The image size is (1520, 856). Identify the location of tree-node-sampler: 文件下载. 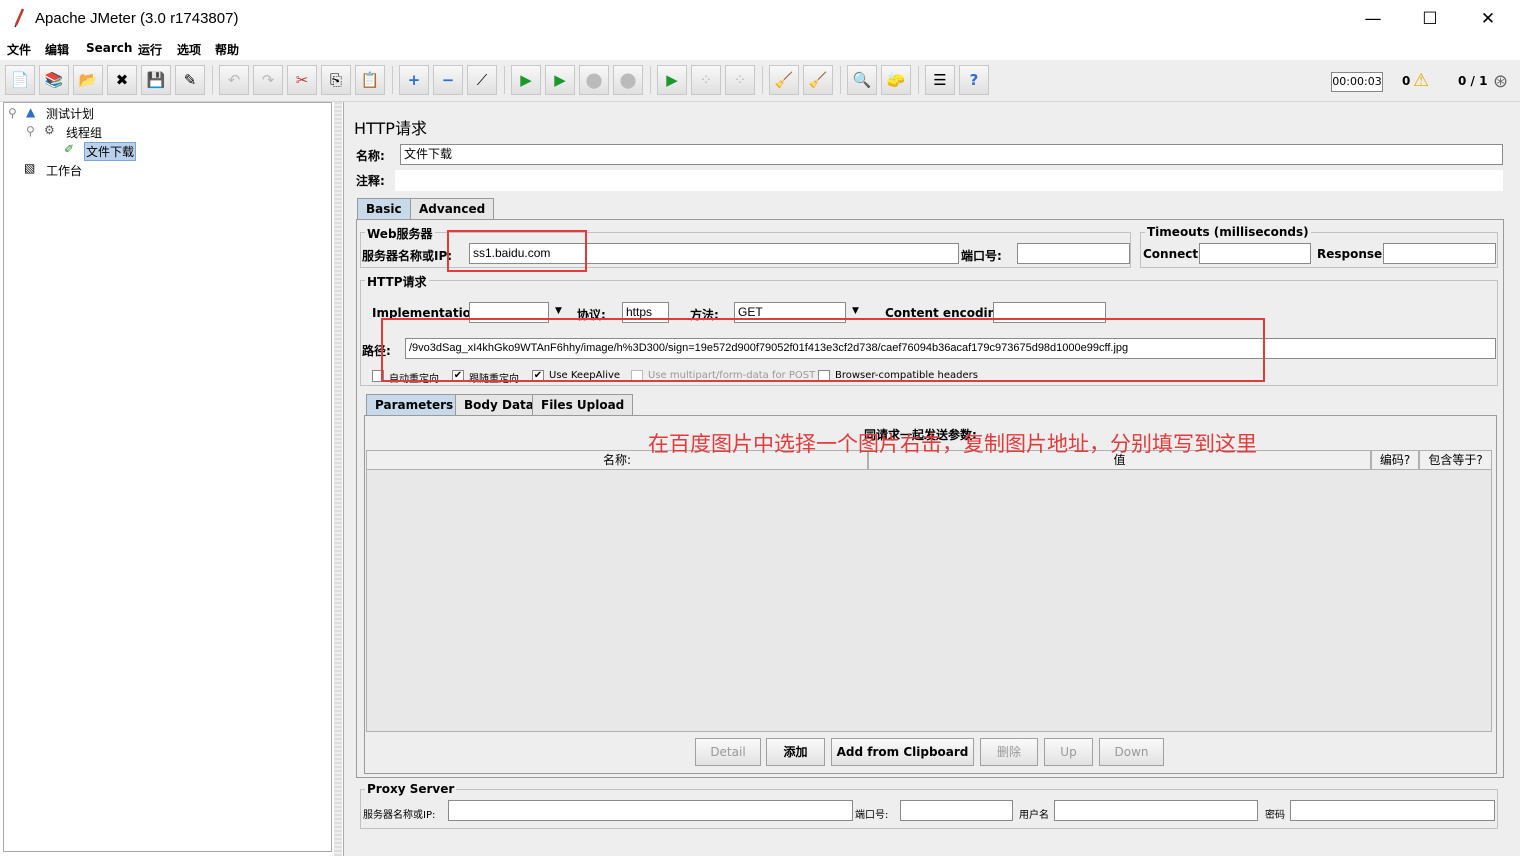
(110, 151).